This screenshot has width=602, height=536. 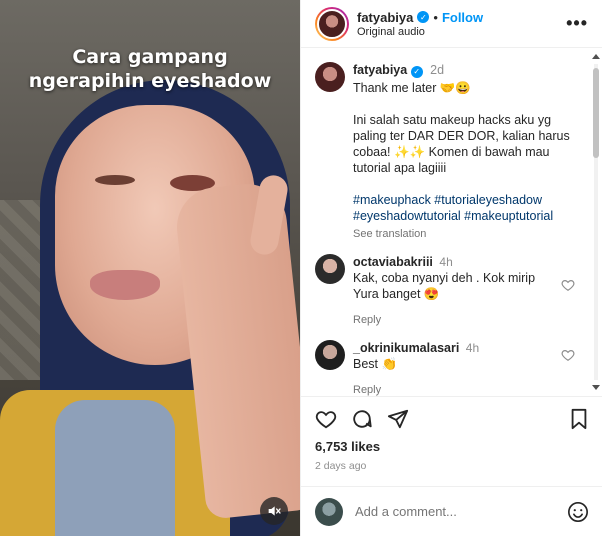 I want to click on comment-input, so click(x=461, y=511).